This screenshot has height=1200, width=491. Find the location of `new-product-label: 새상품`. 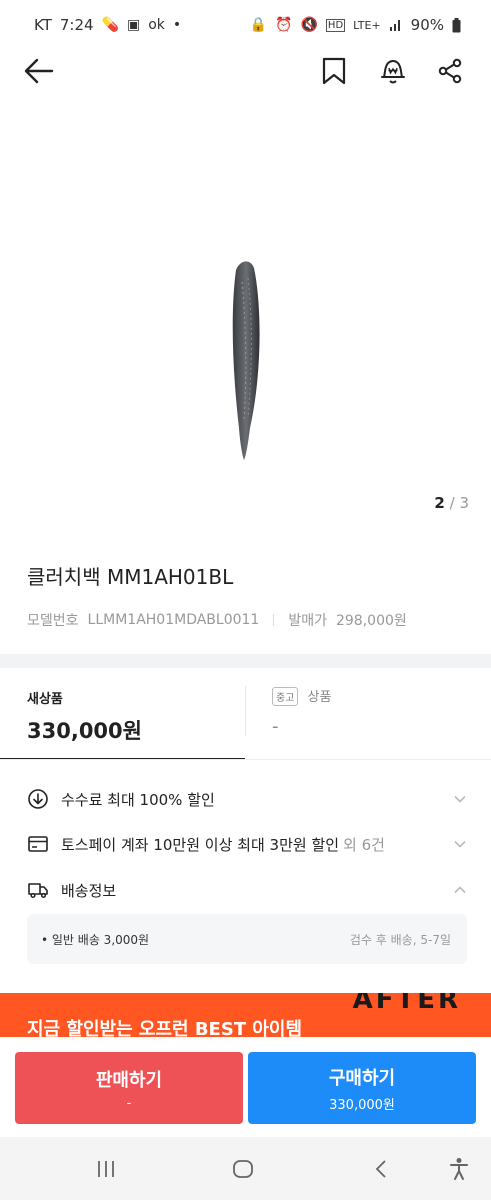

new-product-label: 새상품 is located at coordinates (45, 699).